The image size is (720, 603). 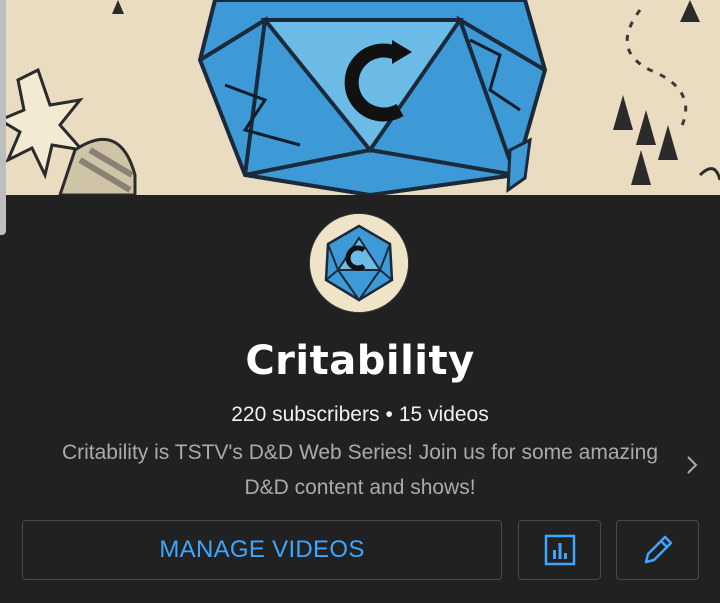 I want to click on video-count: 15 videos, so click(x=443, y=414).